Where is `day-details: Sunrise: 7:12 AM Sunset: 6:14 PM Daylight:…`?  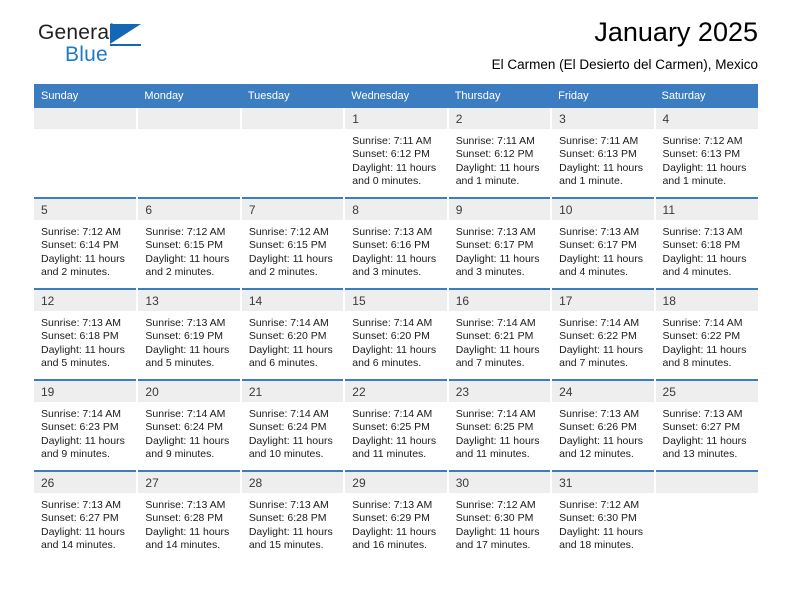
day-details: Sunrise: 7:12 AM Sunset: 6:14 PM Daylight:… is located at coordinates (85, 250).